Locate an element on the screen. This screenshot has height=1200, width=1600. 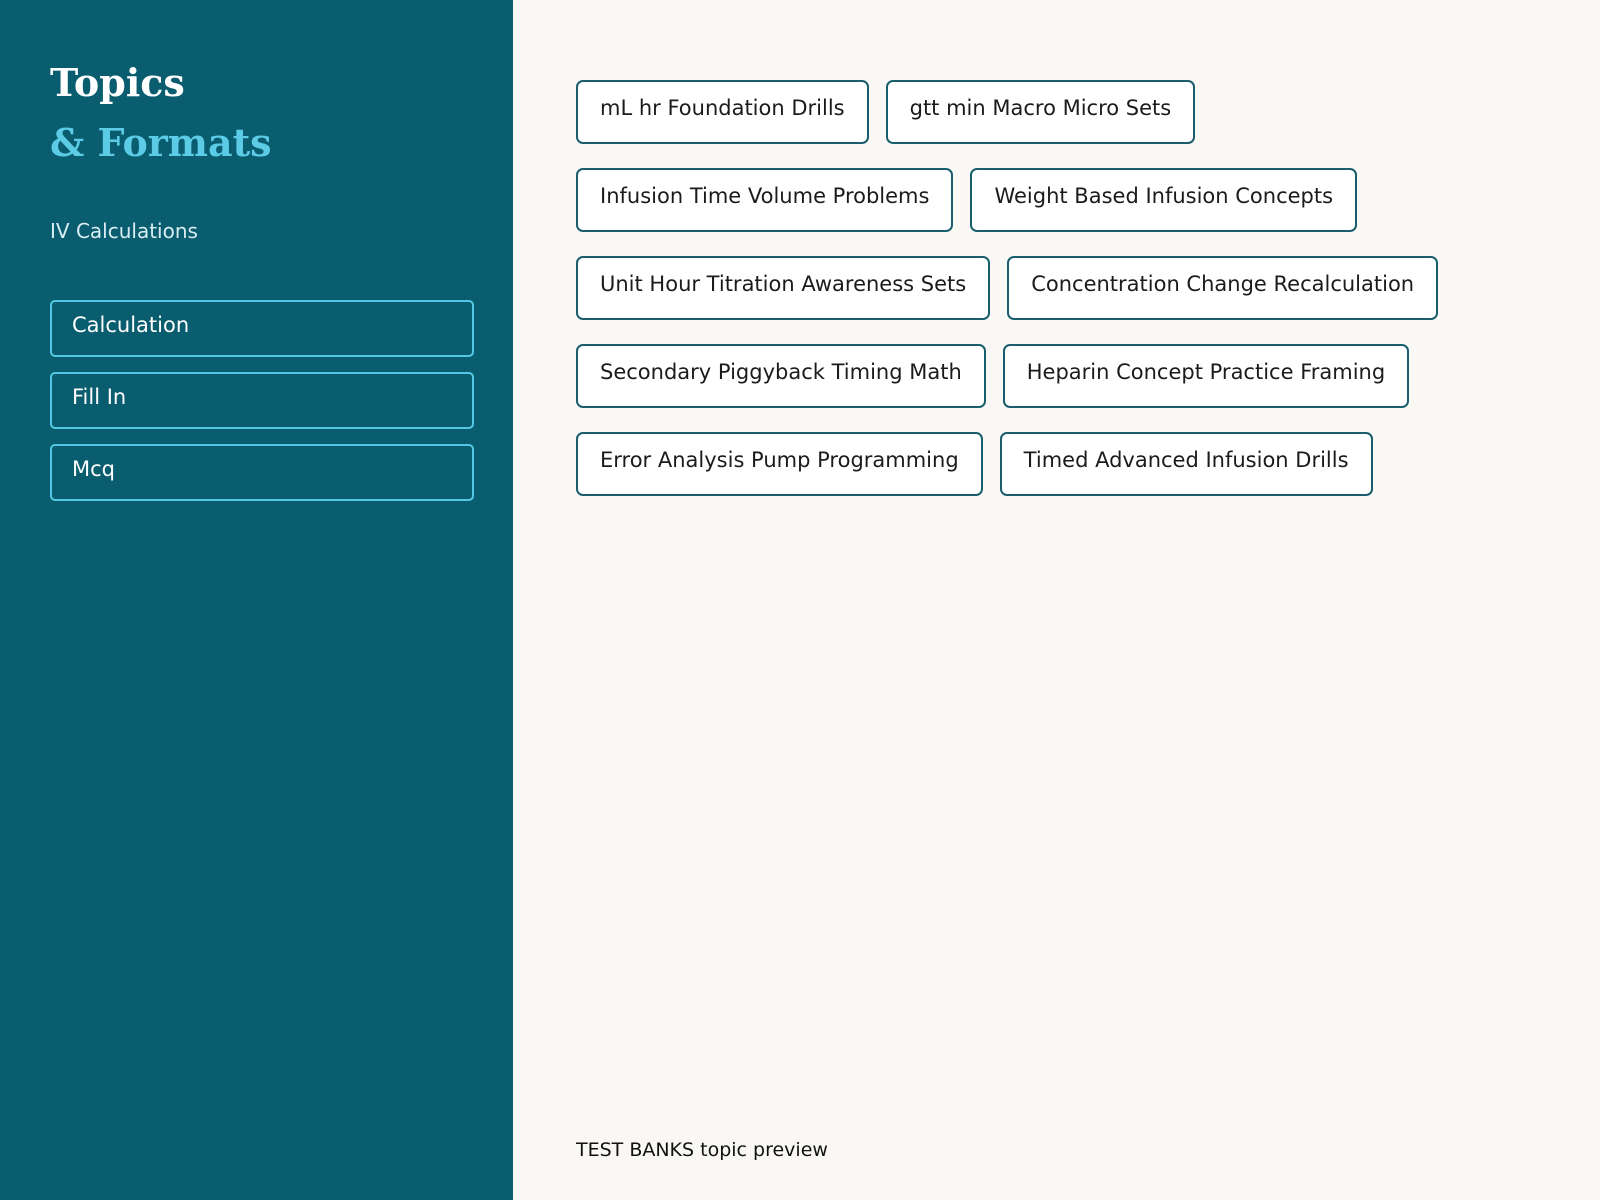
topic-chip: mL hr Foundation Drills is located at coordinates (722, 112).